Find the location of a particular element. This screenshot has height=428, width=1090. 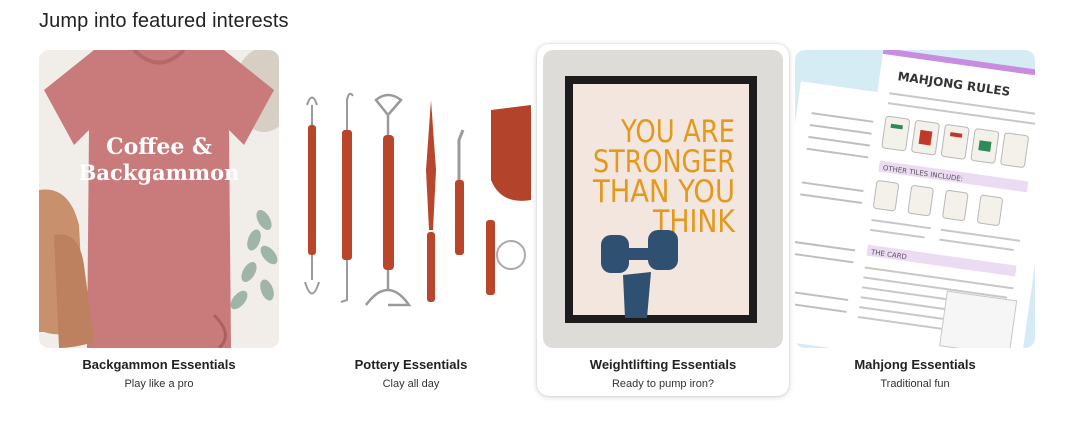

card-title: Backgammon Essentials is located at coordinates (159, 364).